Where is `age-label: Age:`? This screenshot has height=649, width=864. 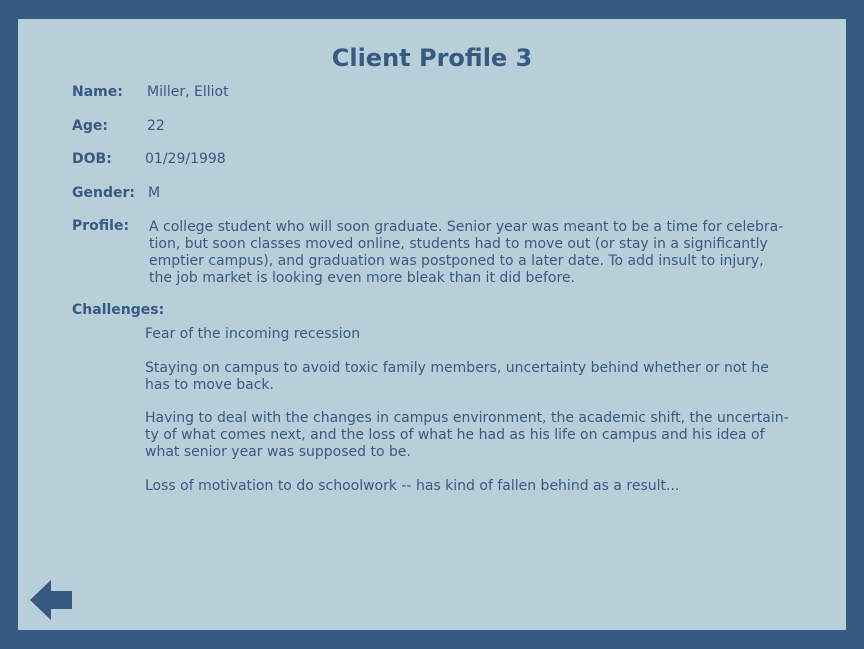
age-label: Age: is located at coordinates (90, 126).